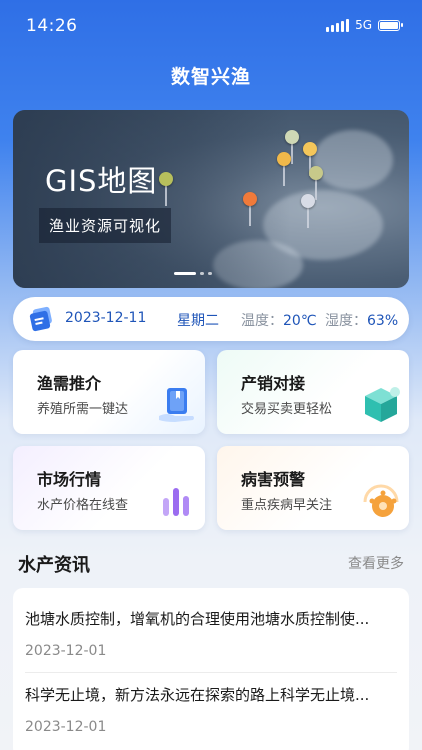  What do you see at coordinates (176, 405) in the screenshot?
I see `book-hand-icon` at bounding box center [176, 405].